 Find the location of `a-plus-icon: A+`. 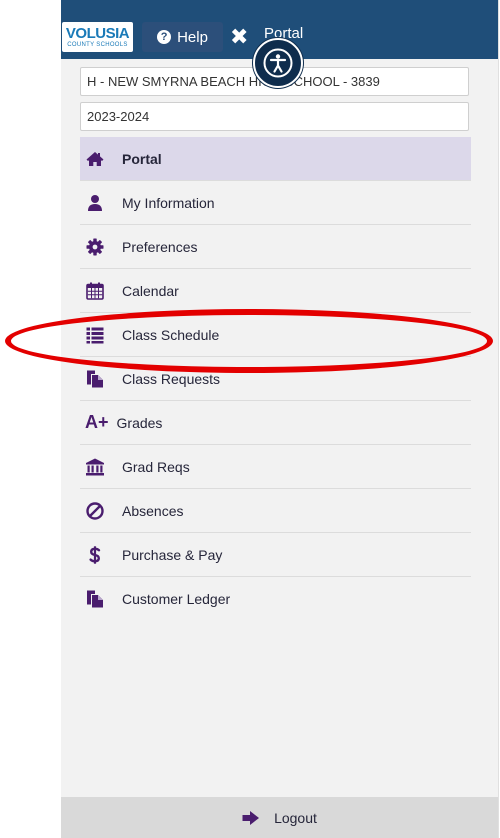

a-plus-icon: A+ is located at coordinates (97, 422).